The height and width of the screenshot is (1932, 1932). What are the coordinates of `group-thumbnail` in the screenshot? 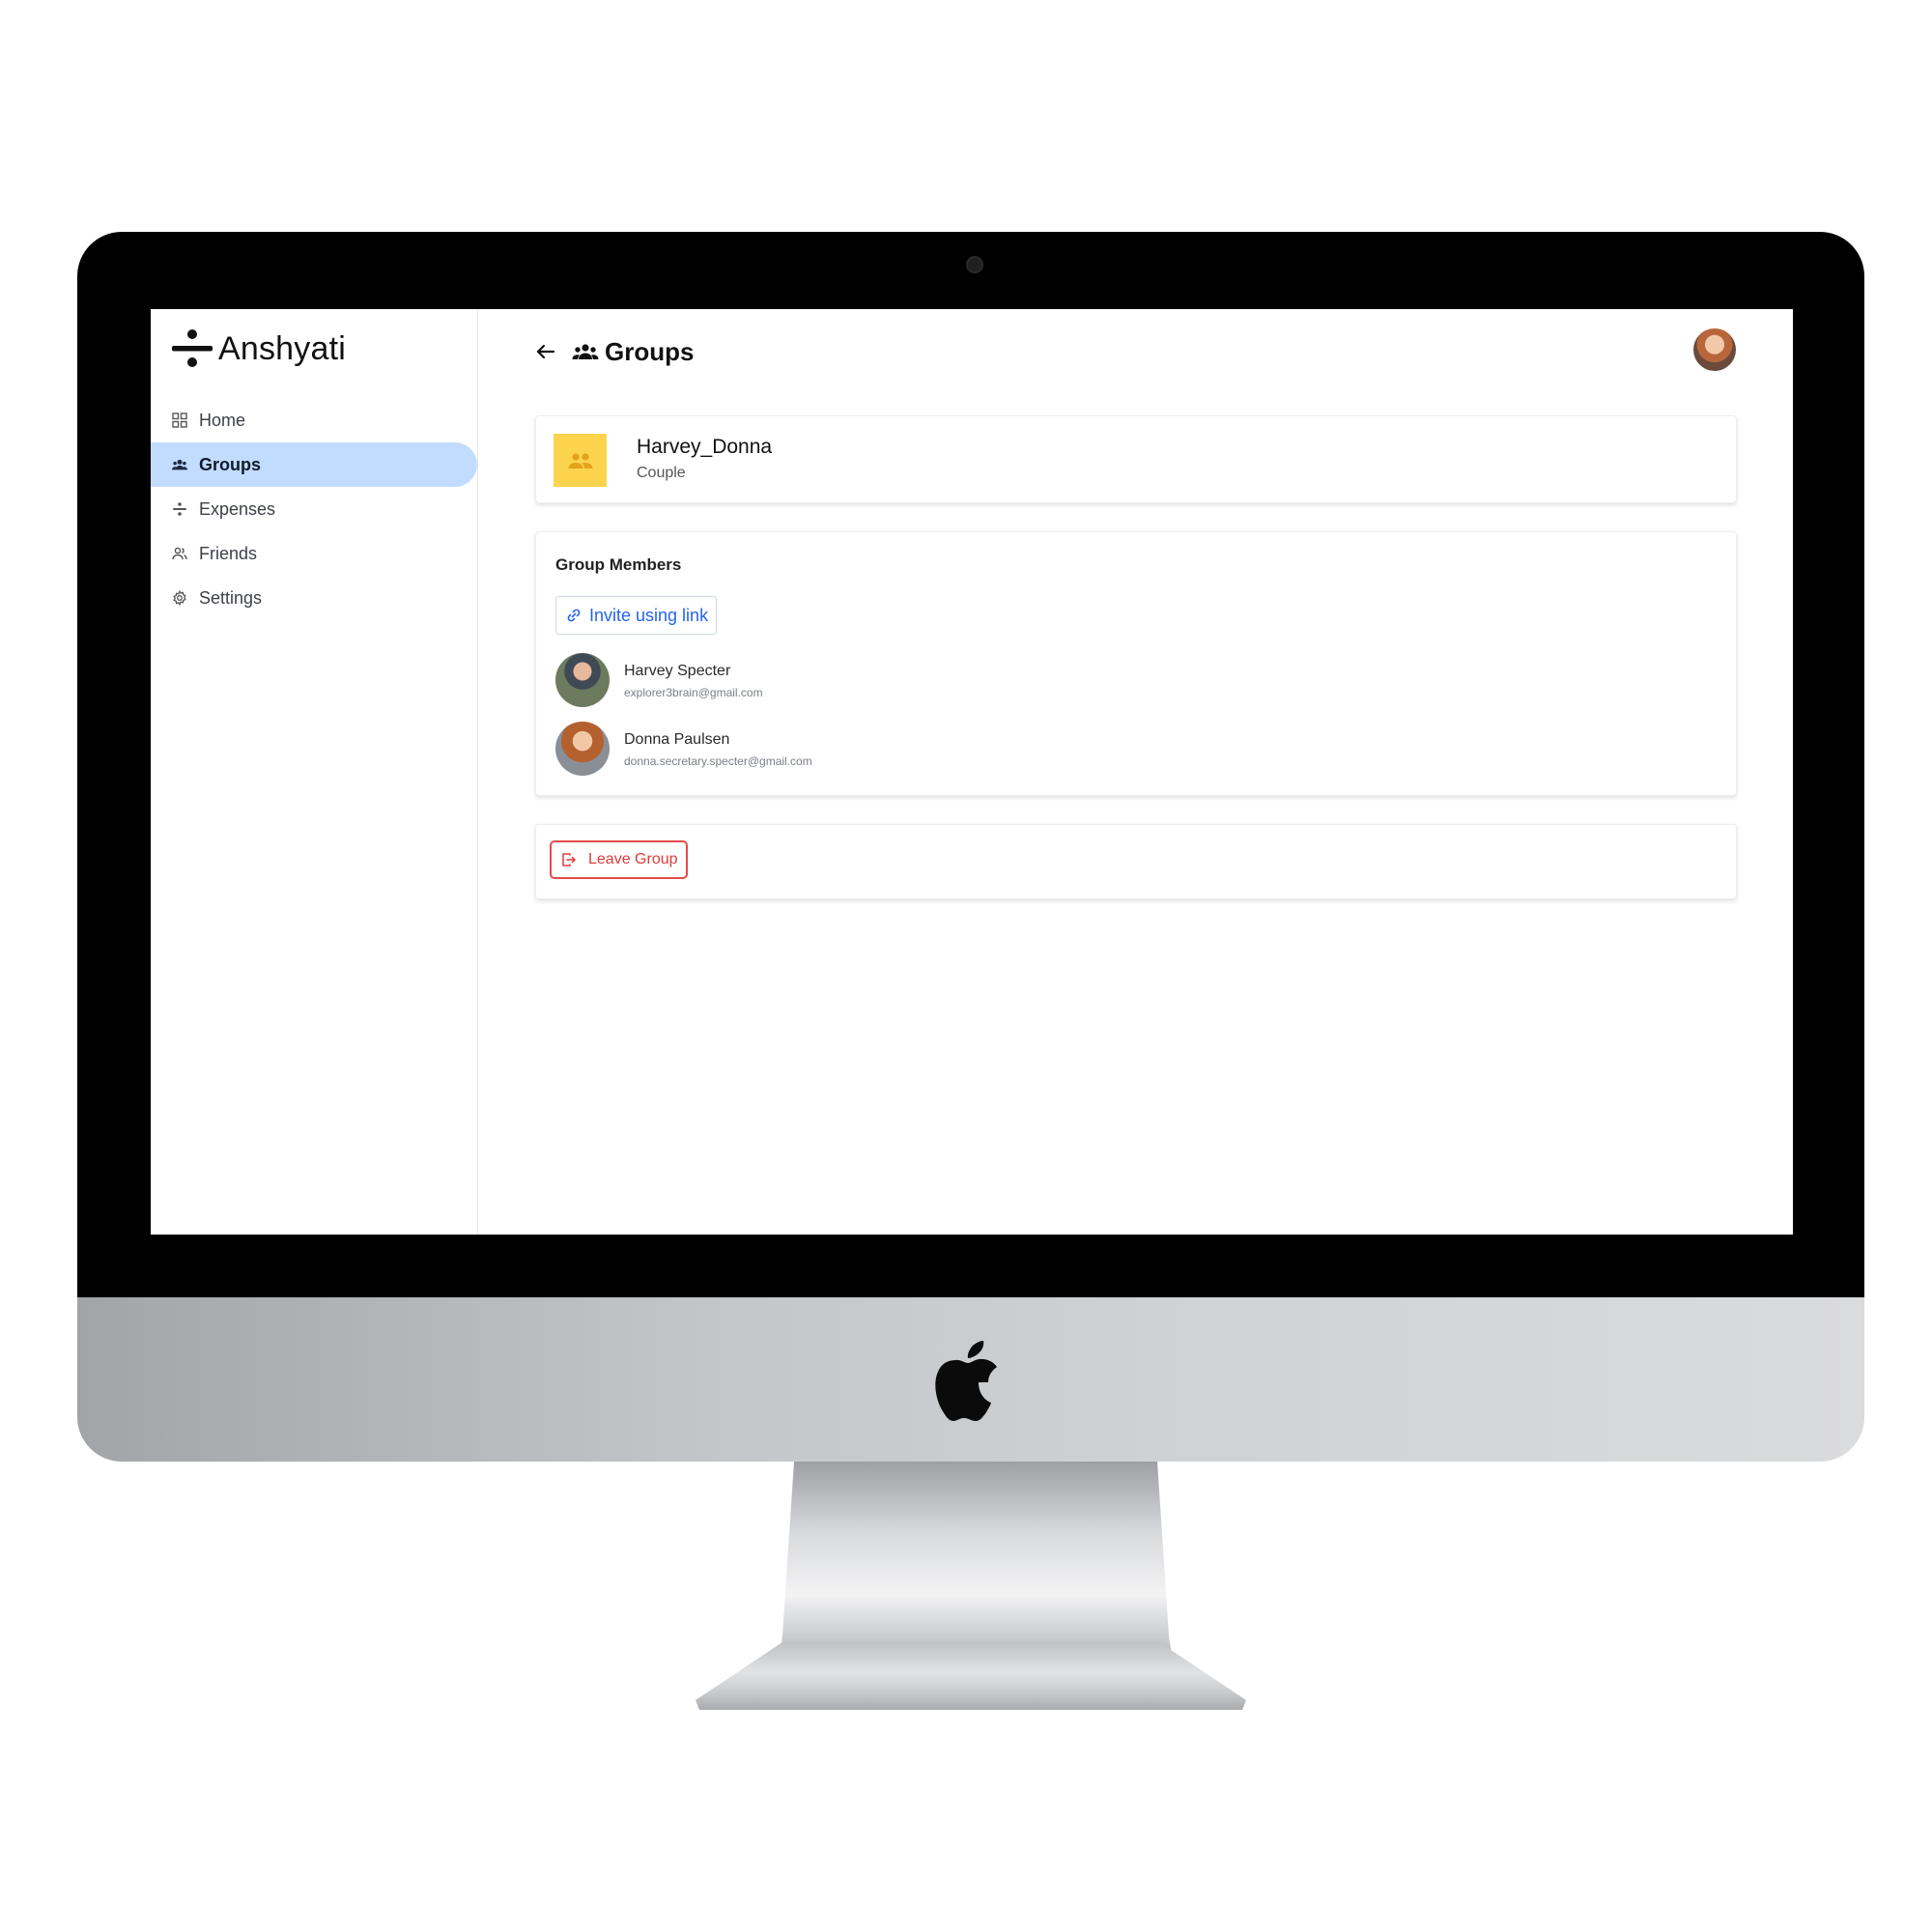 It's located at (580, 460).